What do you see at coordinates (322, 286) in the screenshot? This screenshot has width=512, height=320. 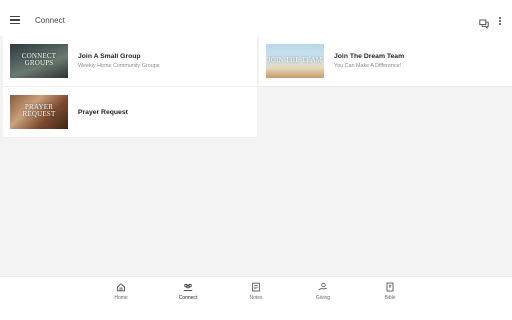 I see `giving-icon` at bounding box center [322, 286].